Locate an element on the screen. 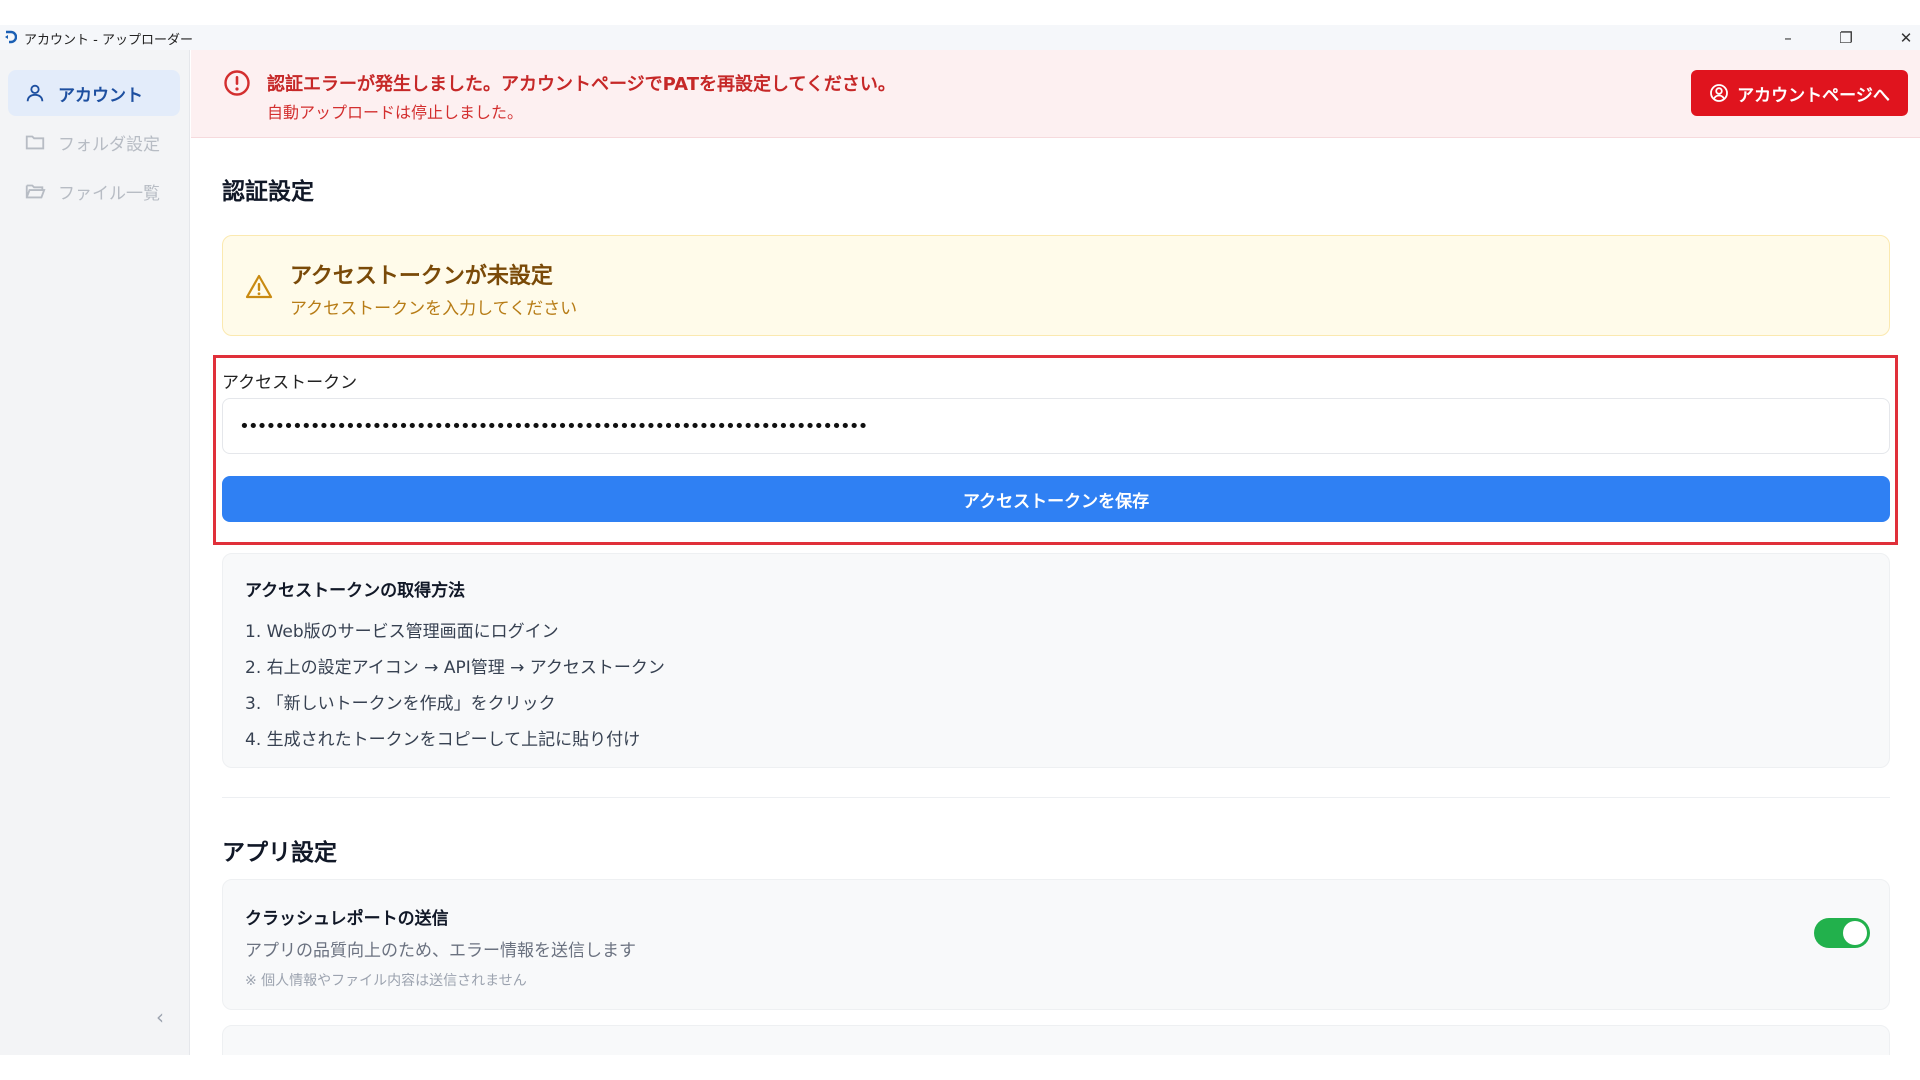 The width and height of the screenshot is (1920, 1080). crash-report-description: アプリの品質向上のため、エラー情報を送信します is located at coordinates (440, 951).